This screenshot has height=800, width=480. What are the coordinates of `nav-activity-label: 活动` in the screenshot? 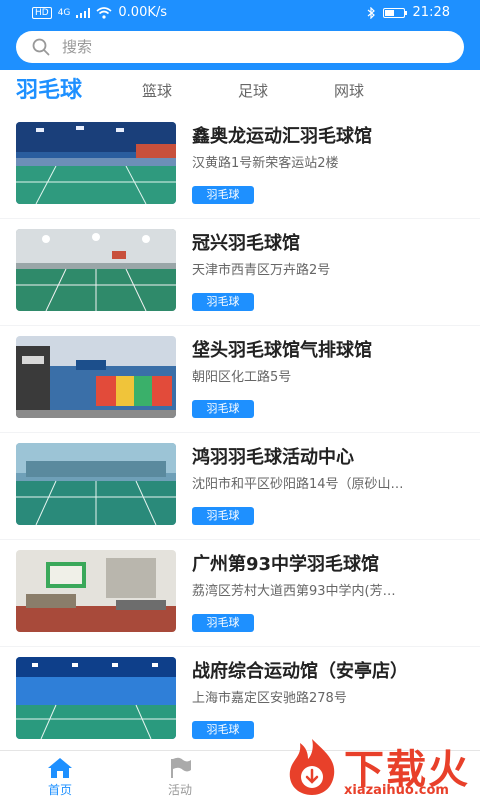 It's located at (179, 790).